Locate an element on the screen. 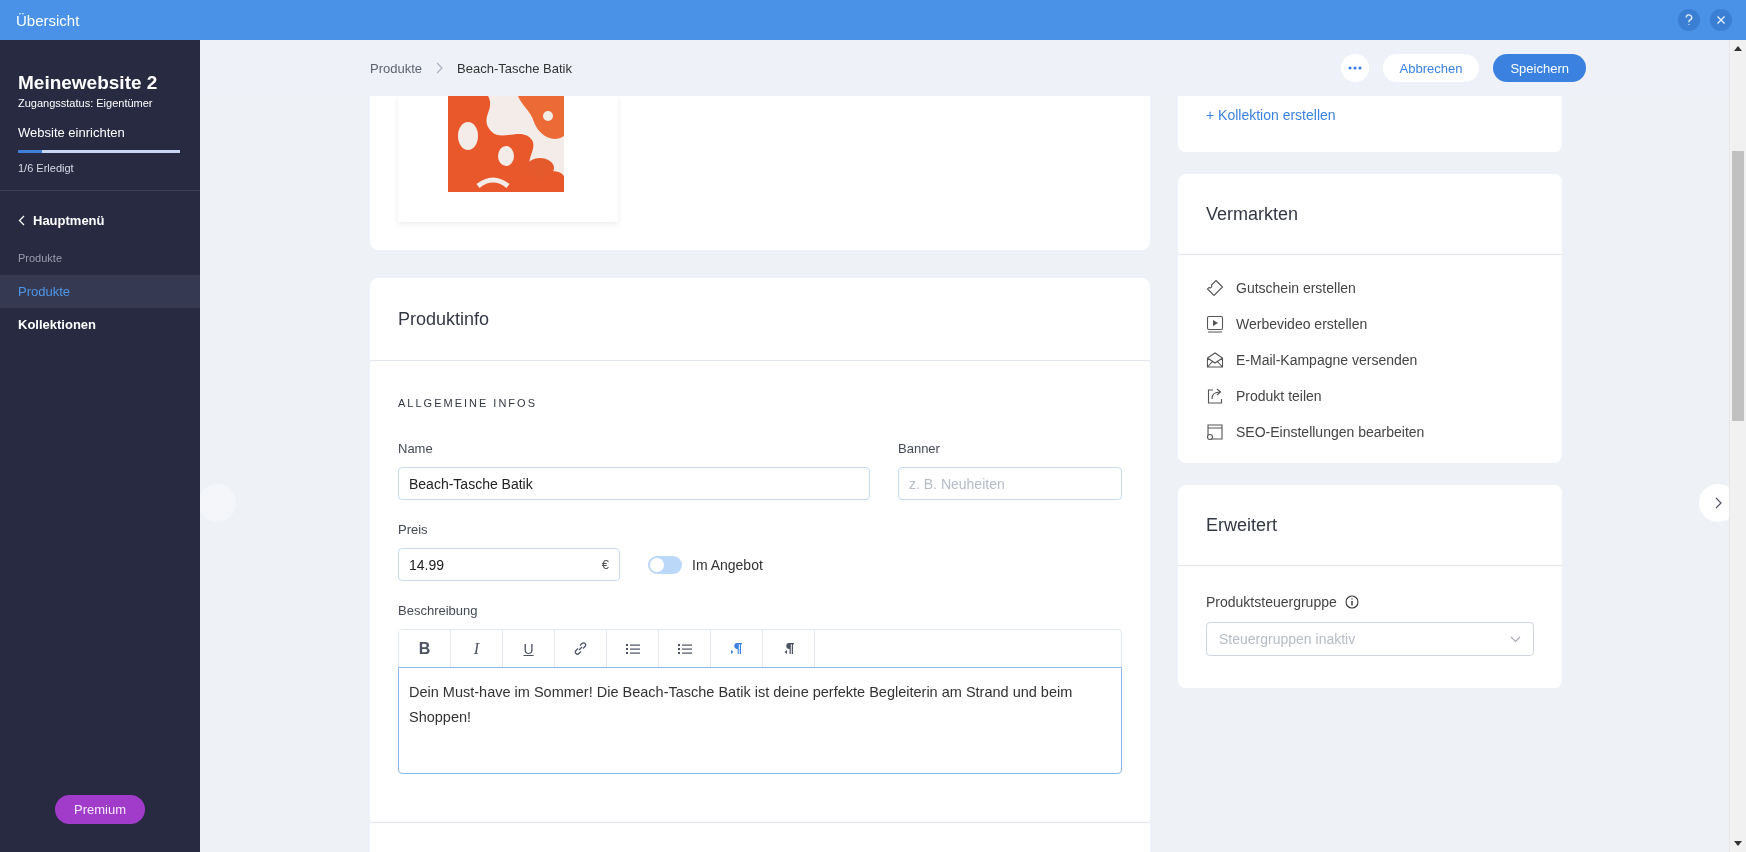 The image size is (1746, 852). share-icon is located at coordinates (1215, 396).